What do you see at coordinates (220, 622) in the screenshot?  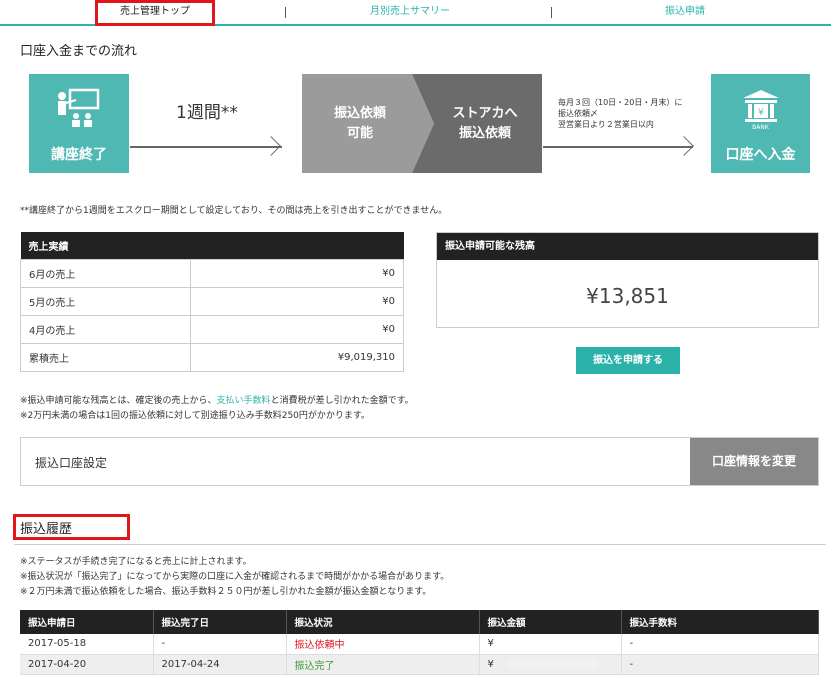 I see `col-header-completed: 振込完了日` at bounding box center [220, 622].